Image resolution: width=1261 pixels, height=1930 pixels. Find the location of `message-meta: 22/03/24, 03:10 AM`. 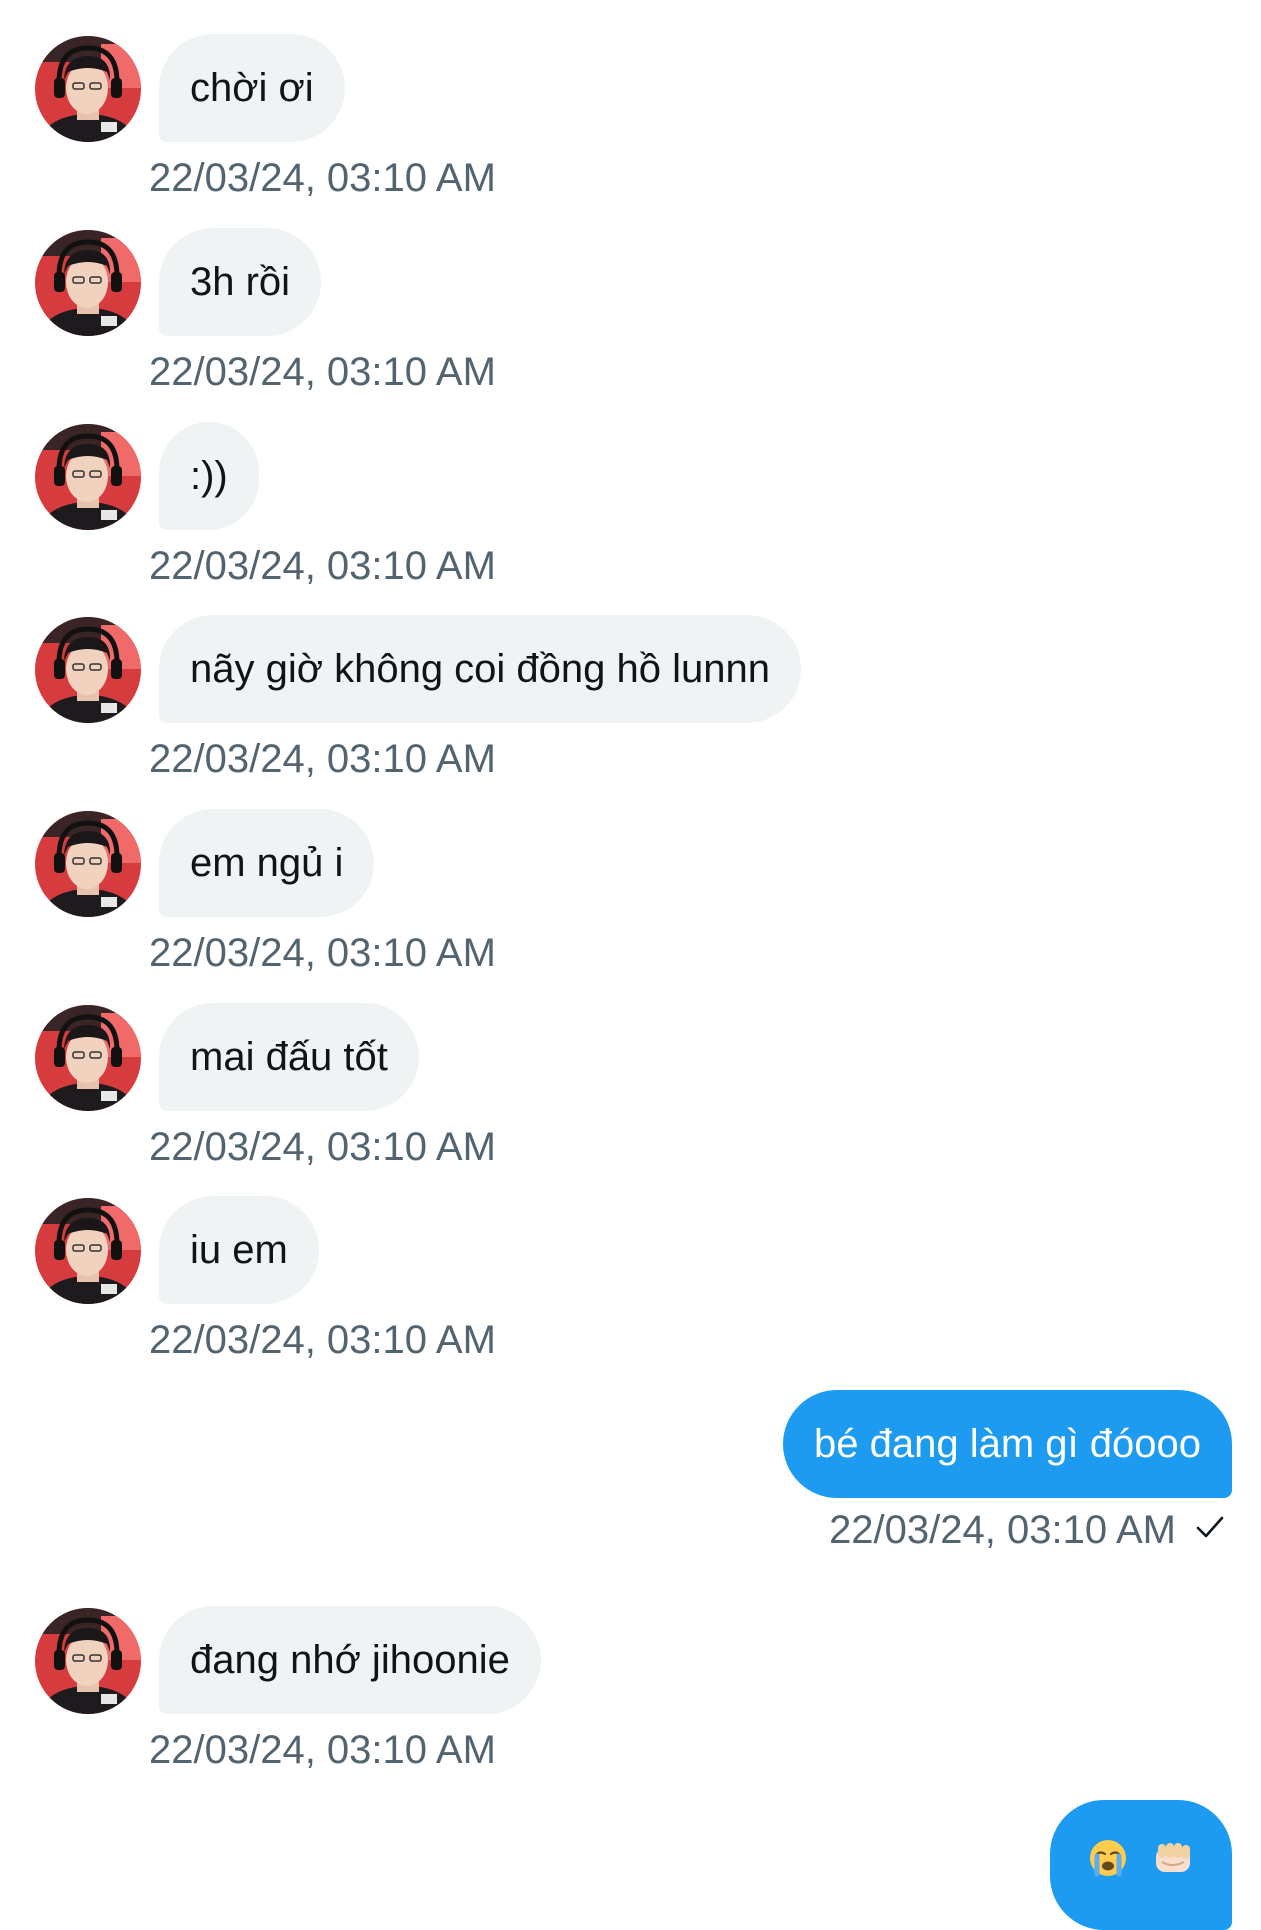

message-meta: 22/03/24, 03:10 AM is located at coordinates (1027, 1530).